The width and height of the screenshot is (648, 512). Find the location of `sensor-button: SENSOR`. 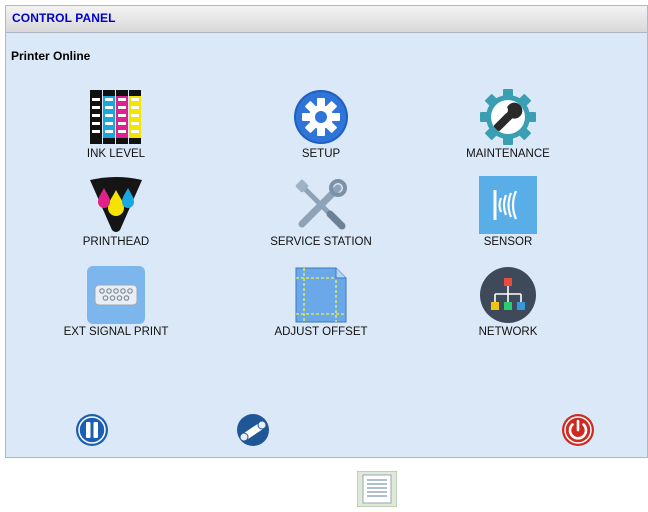

sensor-button: SENSOR is located at coordinates (508, 212).